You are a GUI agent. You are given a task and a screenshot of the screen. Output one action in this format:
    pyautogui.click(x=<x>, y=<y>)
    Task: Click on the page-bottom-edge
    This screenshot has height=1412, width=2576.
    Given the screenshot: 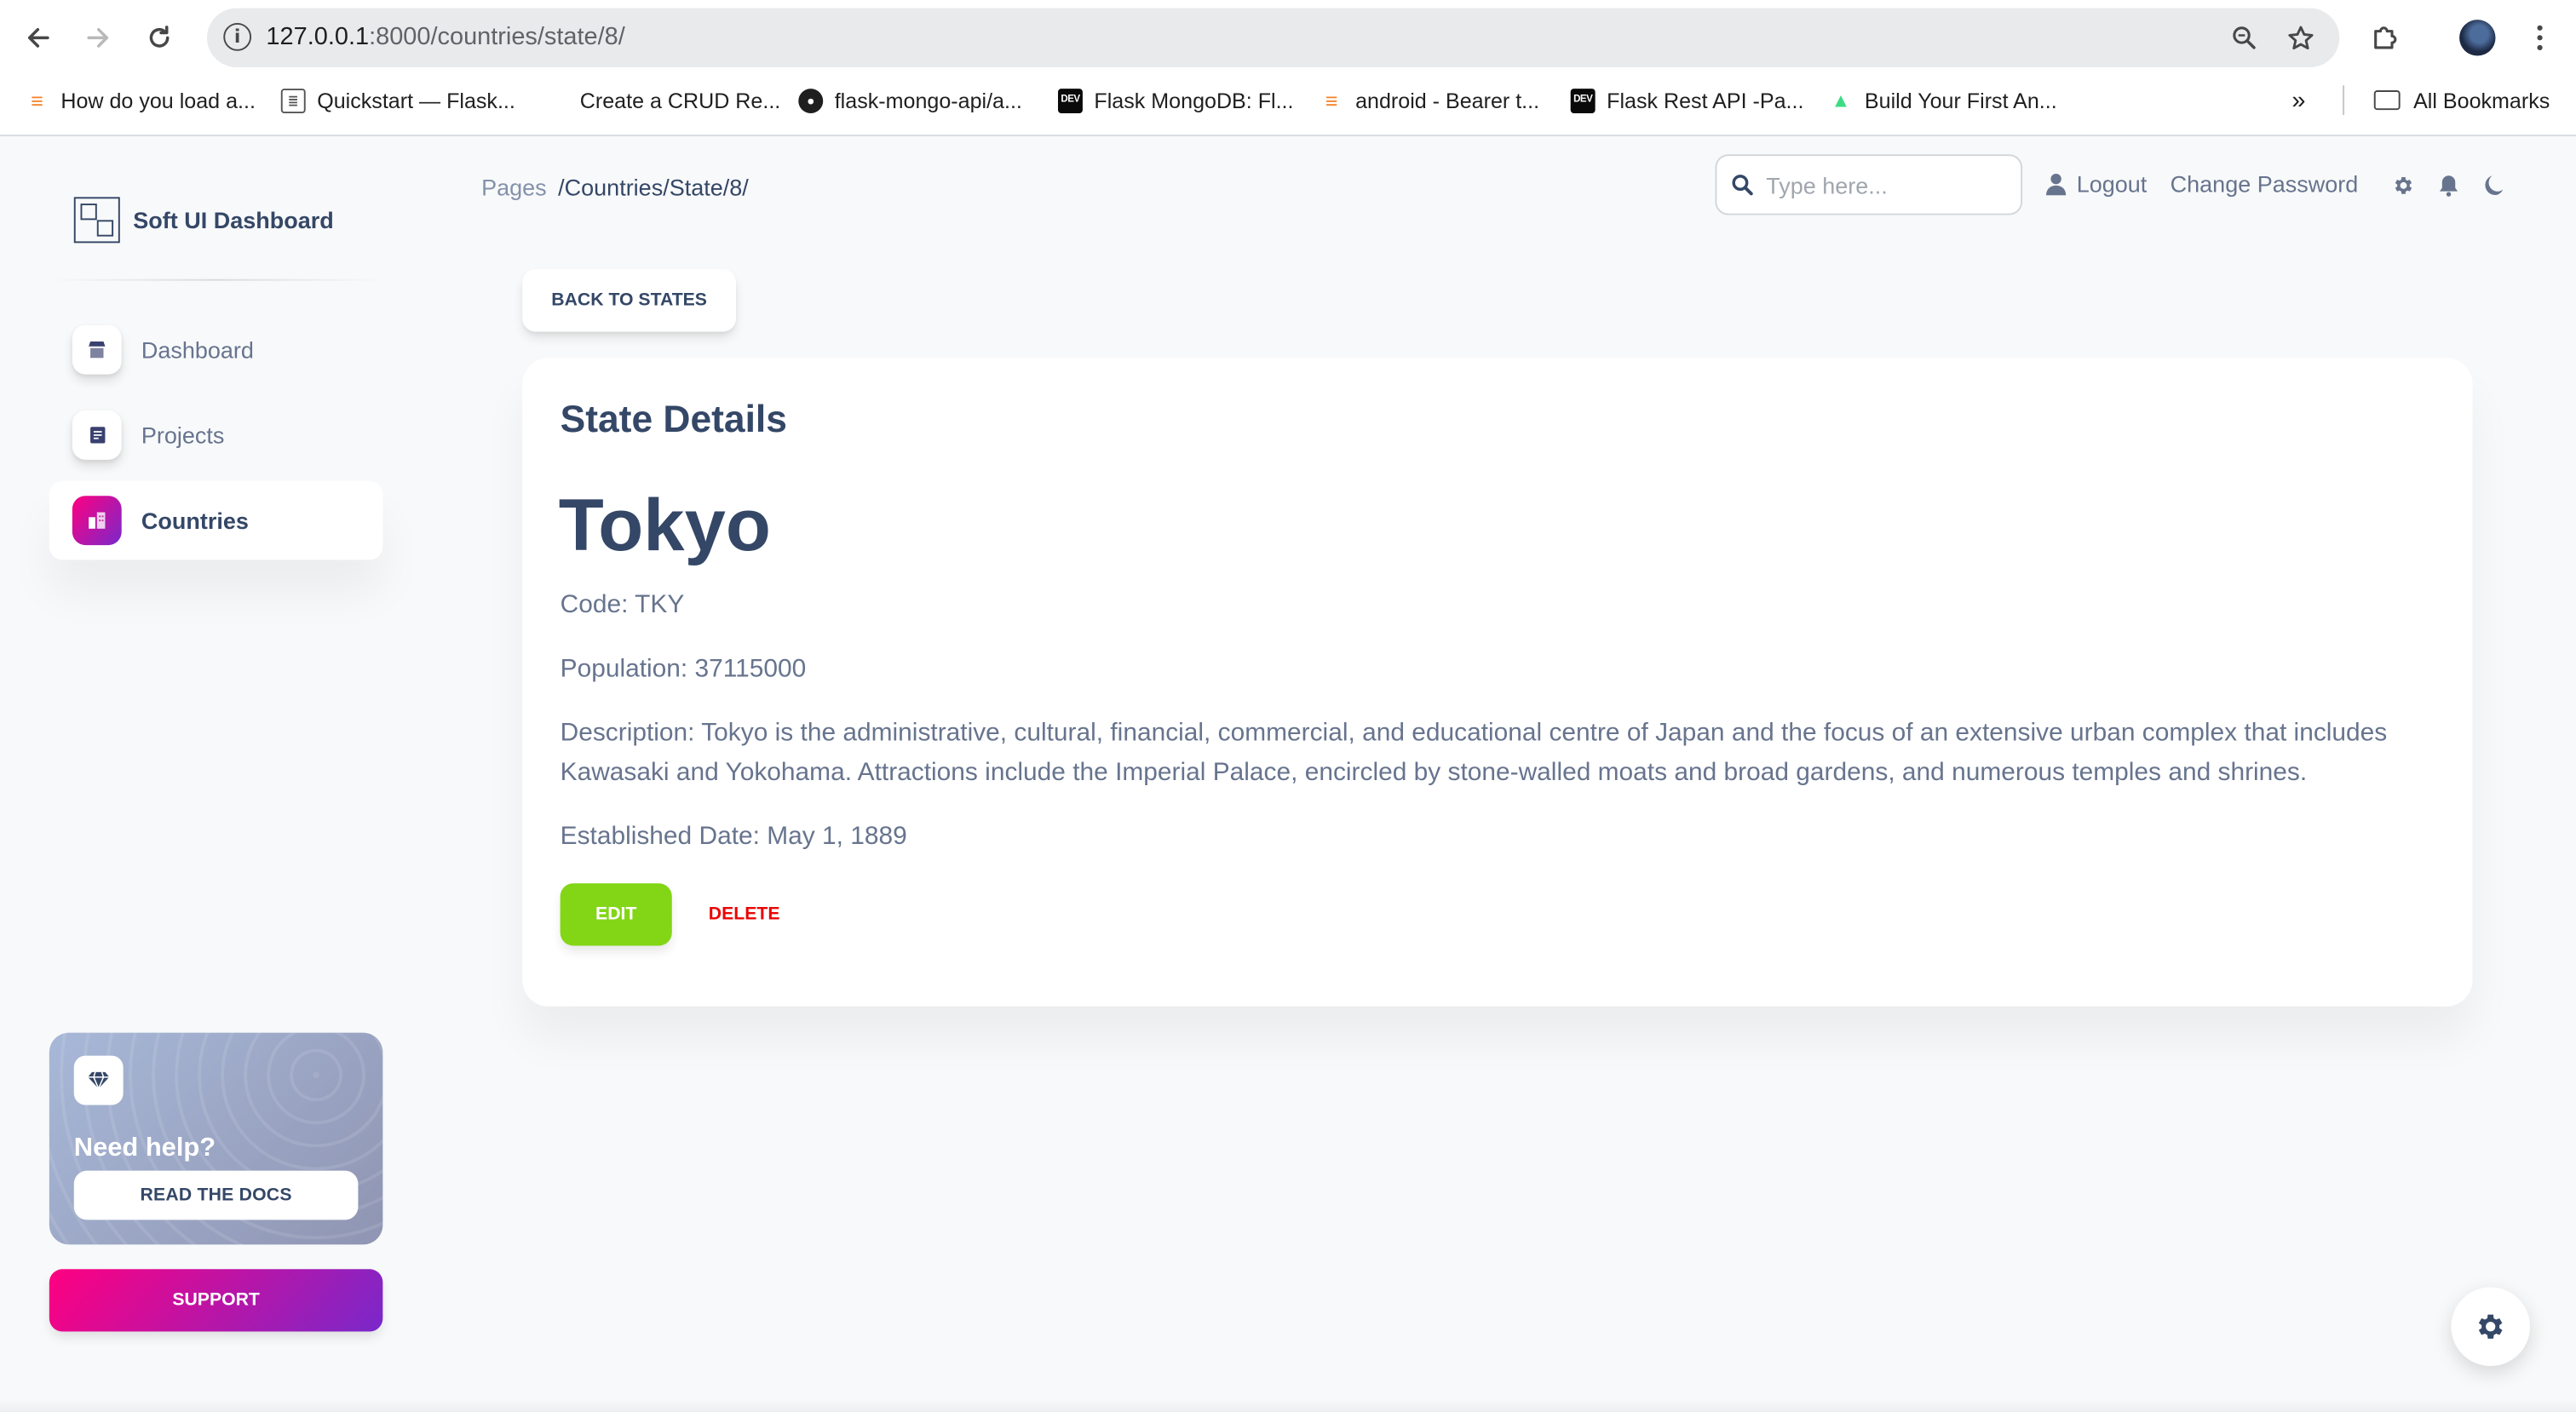 What is the action you would take?
    pyautogui.click(x=1288, y=1405)
    